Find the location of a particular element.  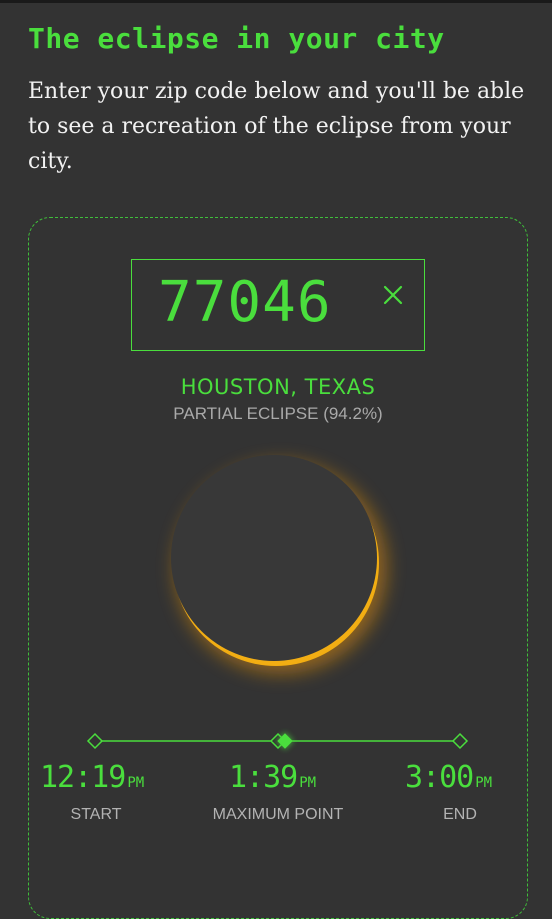

max-time-ampm: PM is located at coordinates (308, 783).